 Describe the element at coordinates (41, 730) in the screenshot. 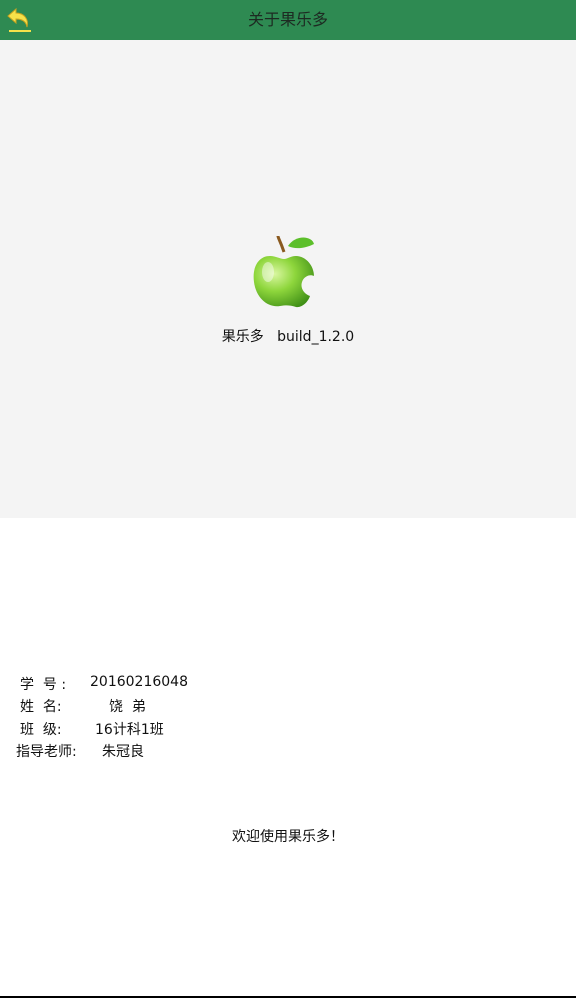

I see `class-label: 班 级:` at that location.